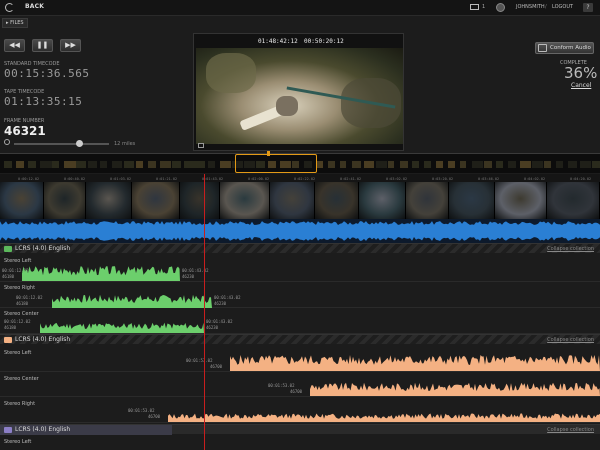 This screenshot has height=450, width=600. I want to click on playhead, so click(204, 312).